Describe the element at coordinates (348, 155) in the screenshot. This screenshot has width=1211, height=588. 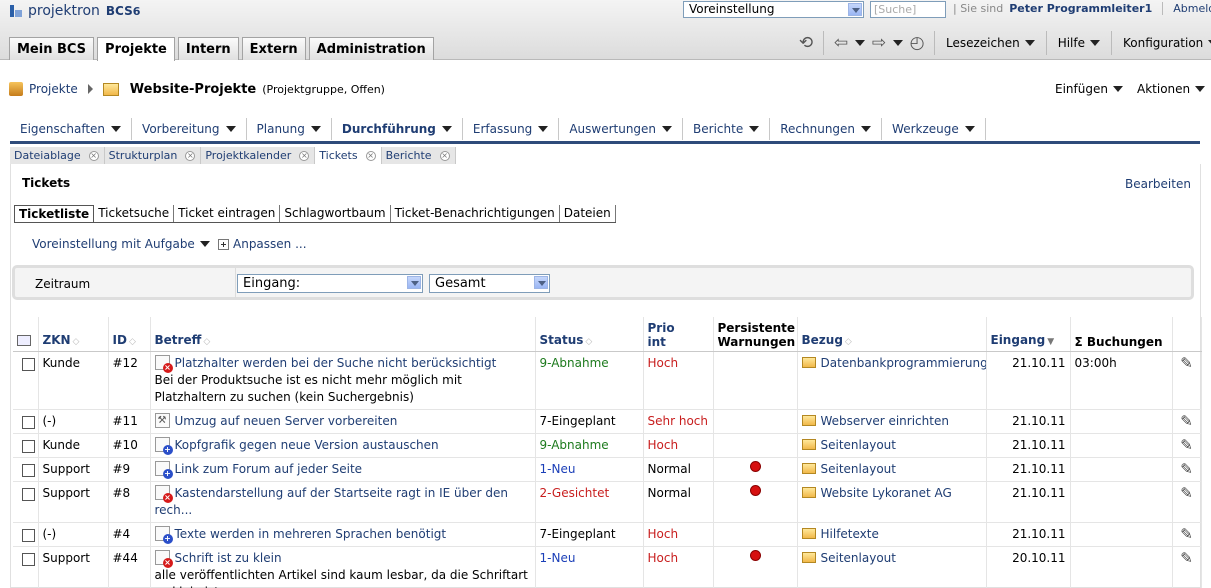
I see `subtab-tickets: Tickets ×` at that location.